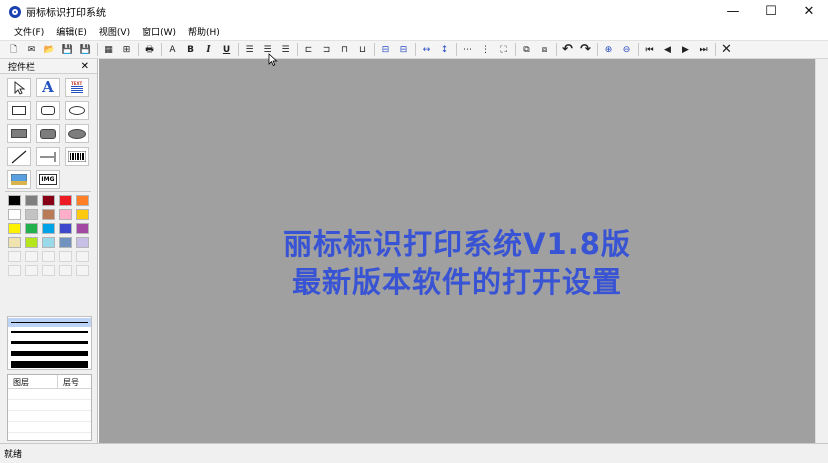 This screenshot has width=828, height=463. Describe the element at coordinates (649, 49) in the screenshot. I see `first-page-icon: ⏮` at that location.